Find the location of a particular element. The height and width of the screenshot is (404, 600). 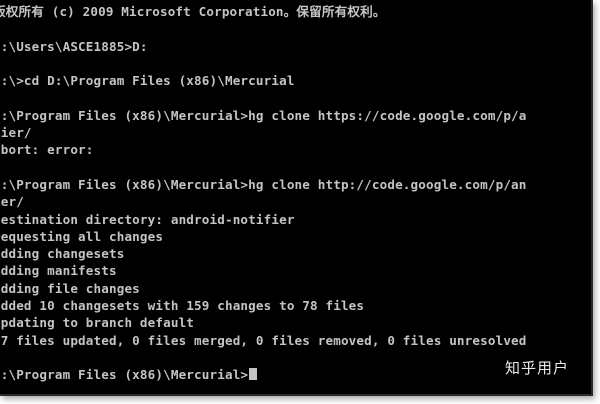

console-line-cmd-cd: D:\>cd D:\Program Files (x86)\Mercurial is located at coordinates (147, 81).